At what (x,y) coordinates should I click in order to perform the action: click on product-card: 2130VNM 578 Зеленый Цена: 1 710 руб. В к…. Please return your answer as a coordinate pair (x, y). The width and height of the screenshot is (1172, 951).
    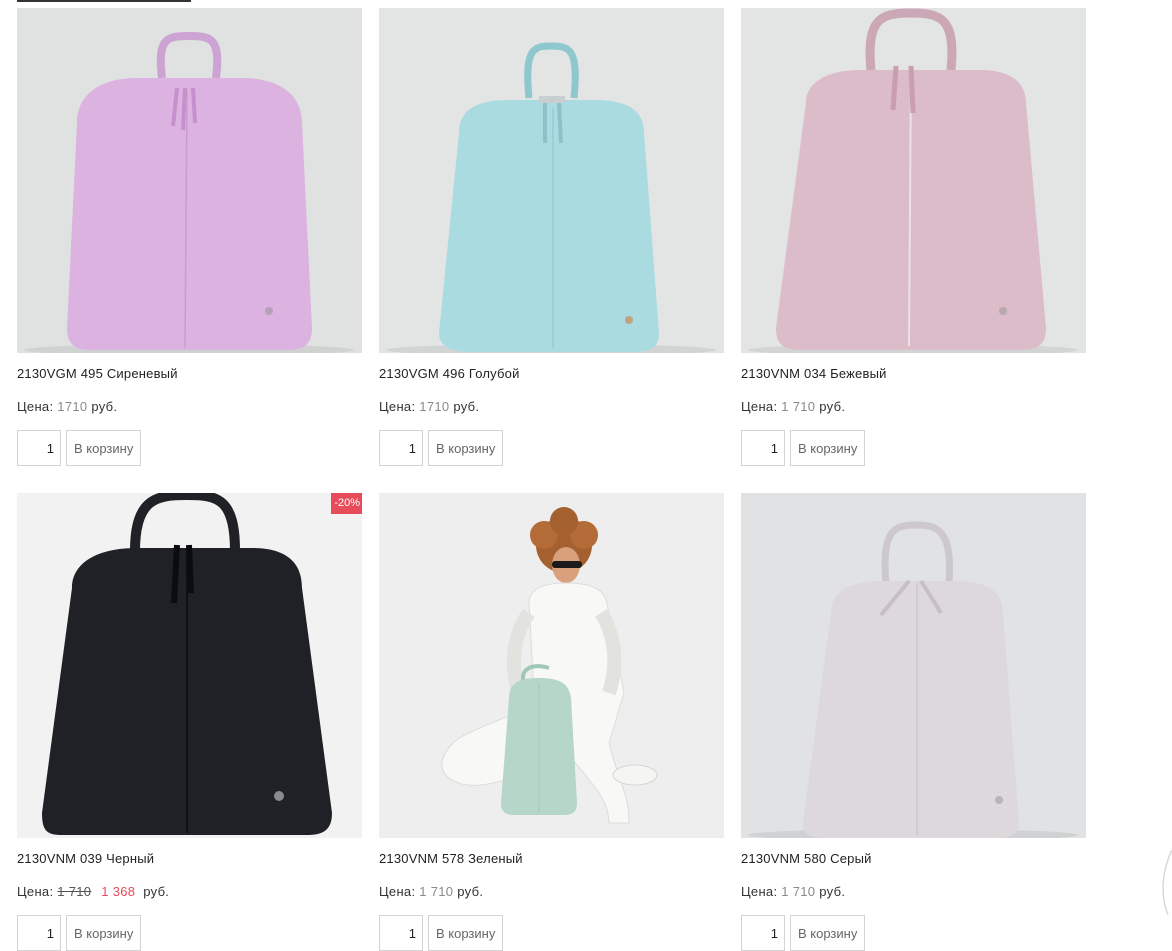
    Looking at the image, I should click on (551, 722).